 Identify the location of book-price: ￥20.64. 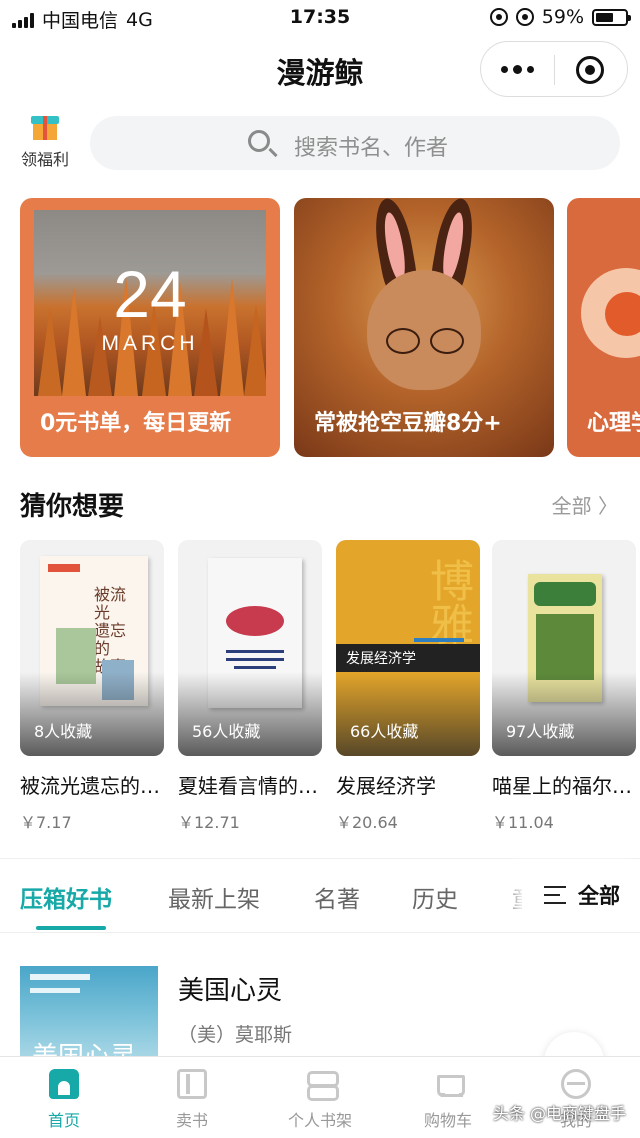
(367, 822).